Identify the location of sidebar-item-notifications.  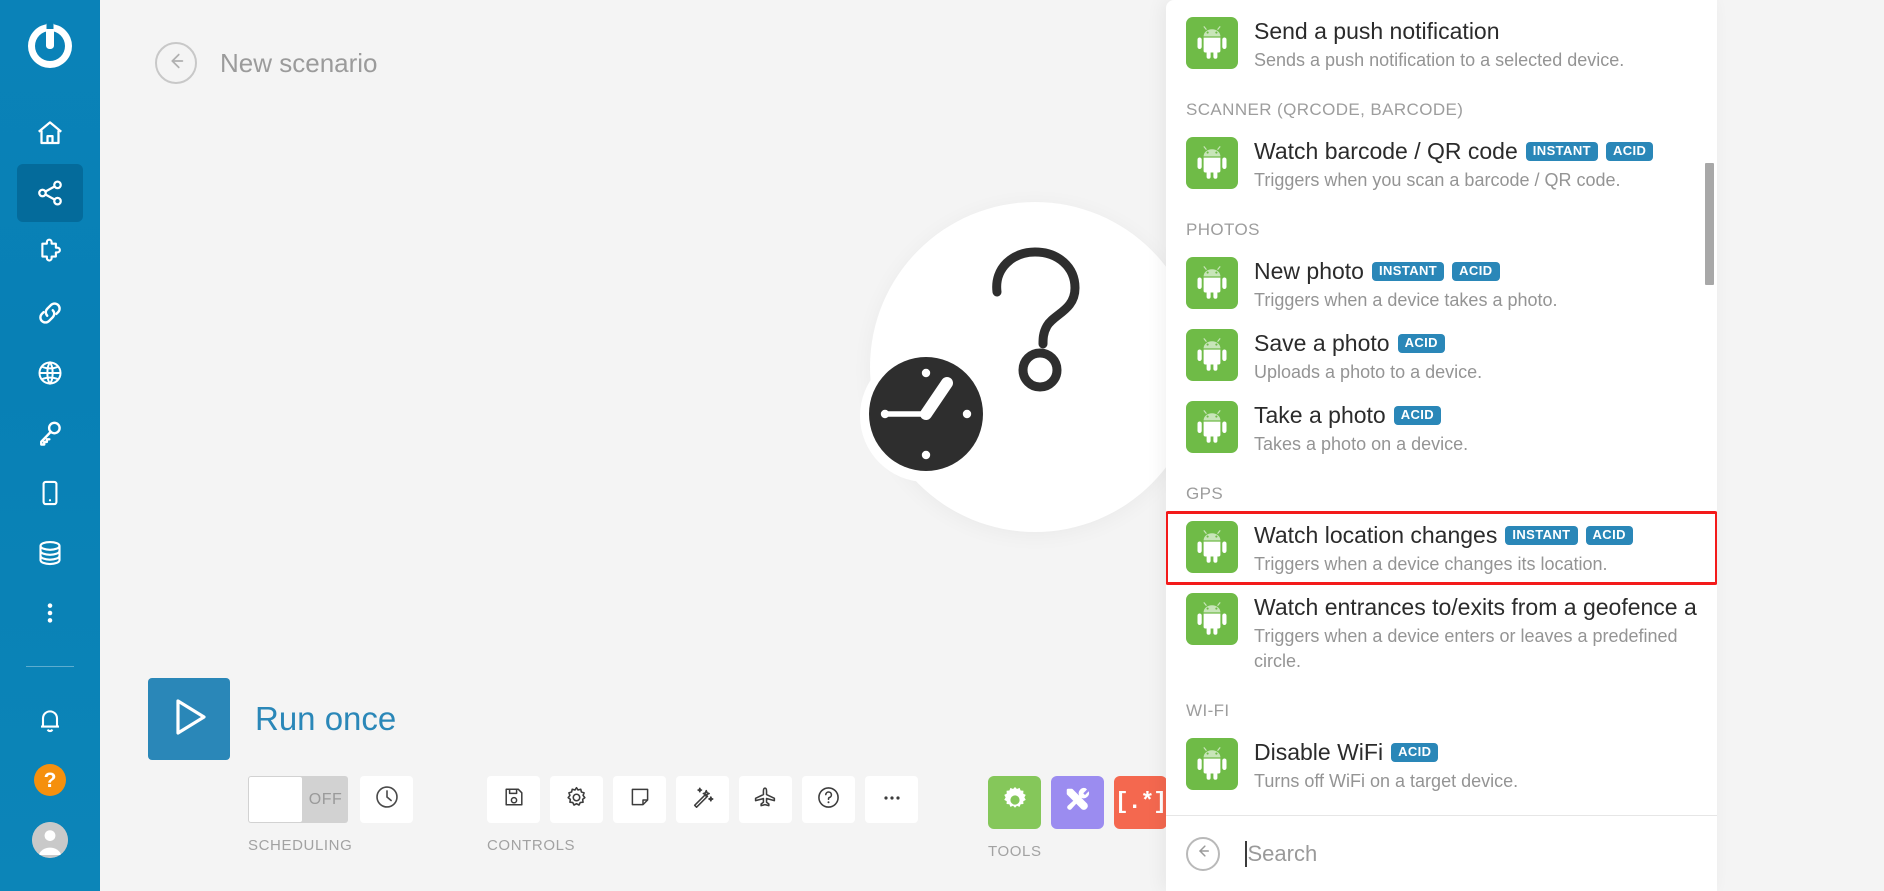
(50, 720).